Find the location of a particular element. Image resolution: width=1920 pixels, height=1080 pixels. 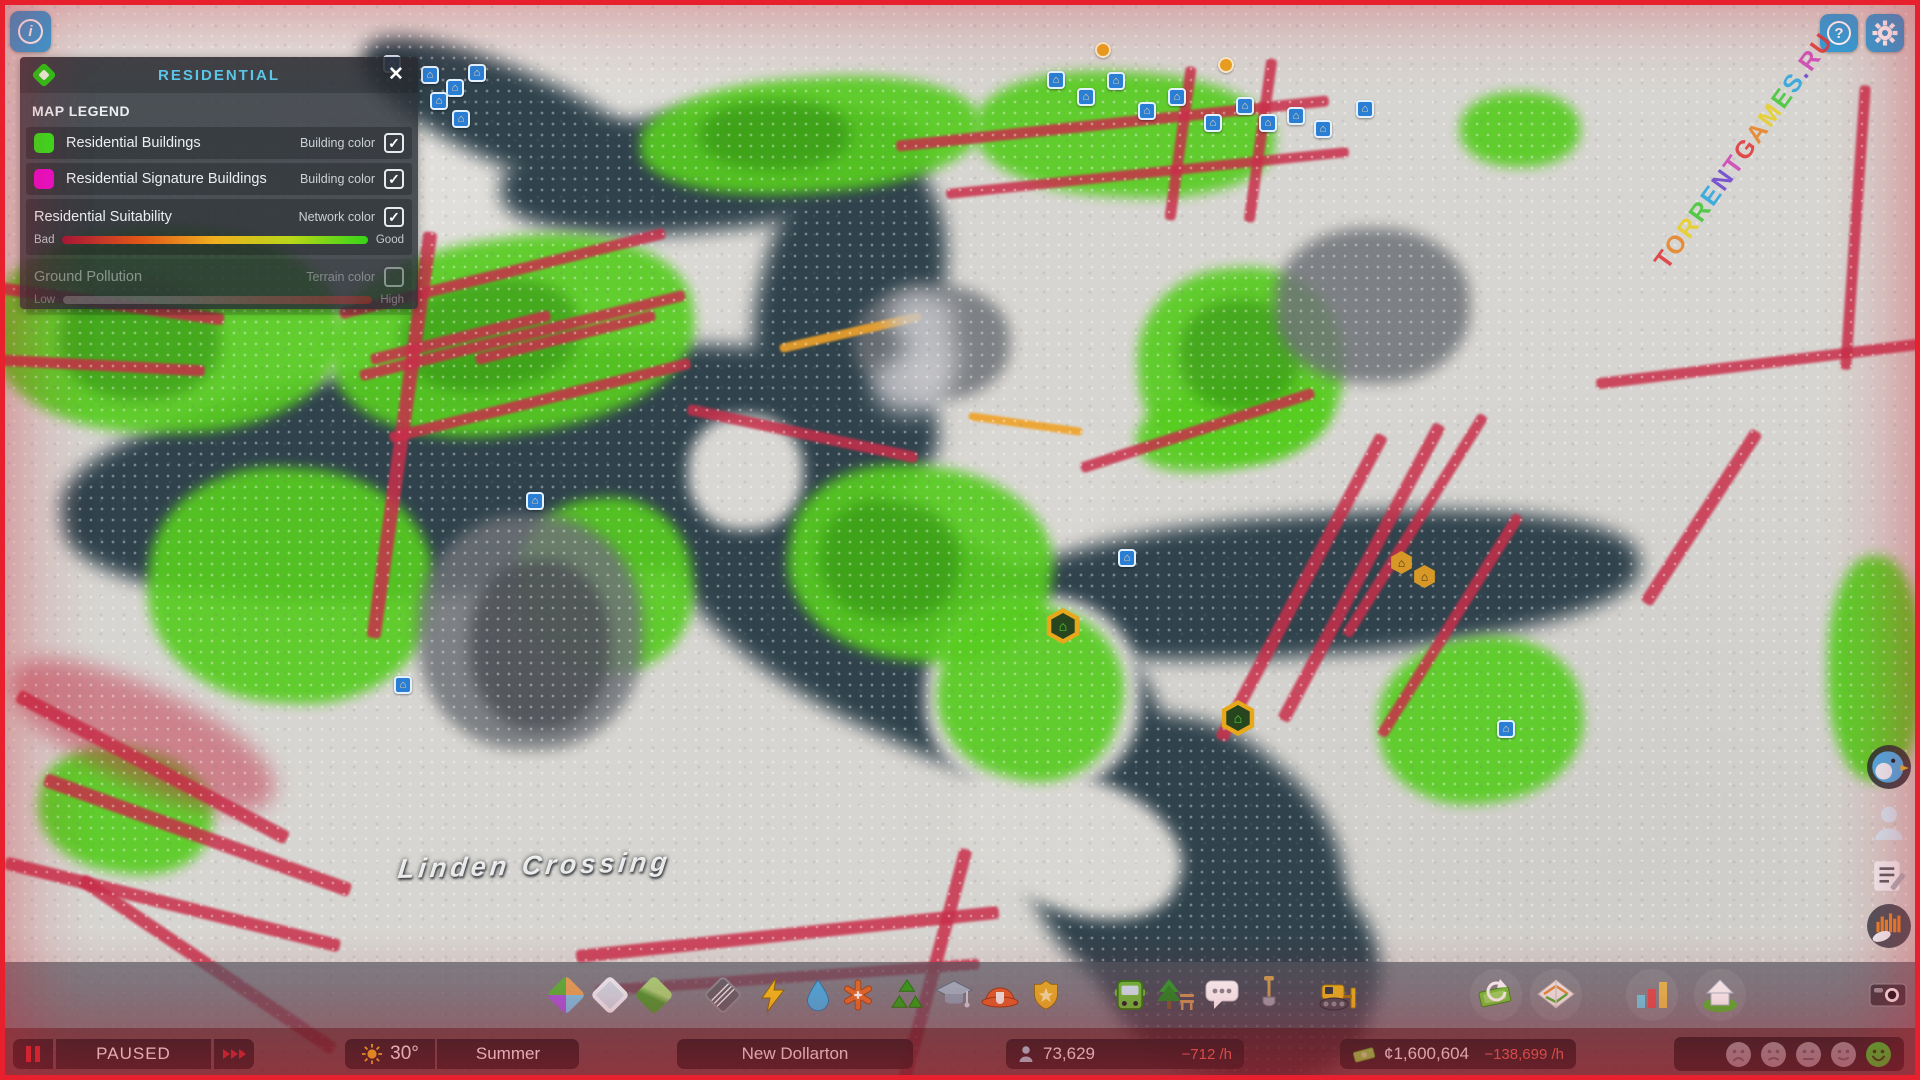

toolbar-zoning is located at coordinates (566, 995).